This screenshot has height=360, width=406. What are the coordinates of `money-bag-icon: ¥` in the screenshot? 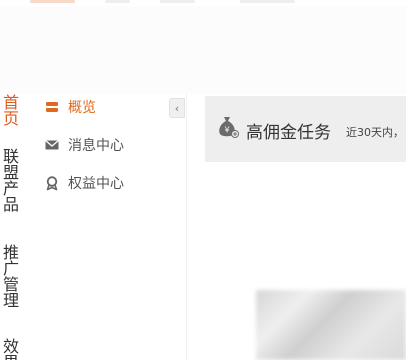 It's located at (228, 127).